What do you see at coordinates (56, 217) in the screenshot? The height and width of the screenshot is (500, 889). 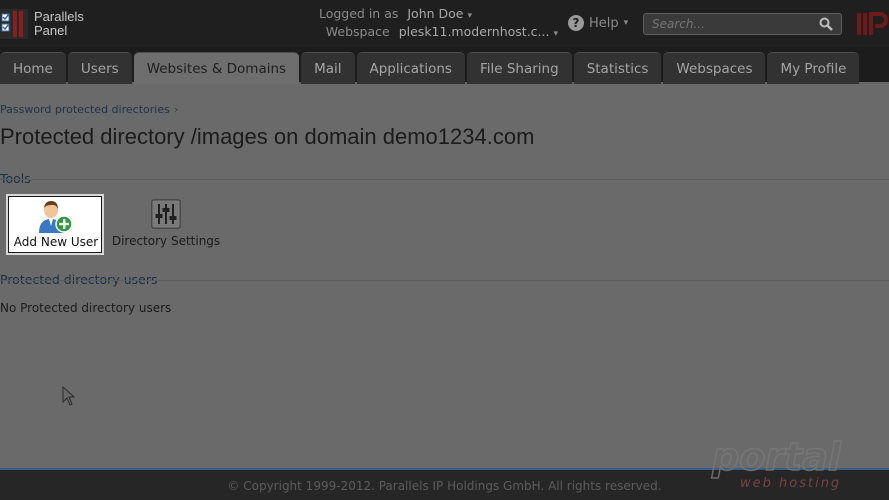 I see `add-user-icon` at bounding box center [56, 217].